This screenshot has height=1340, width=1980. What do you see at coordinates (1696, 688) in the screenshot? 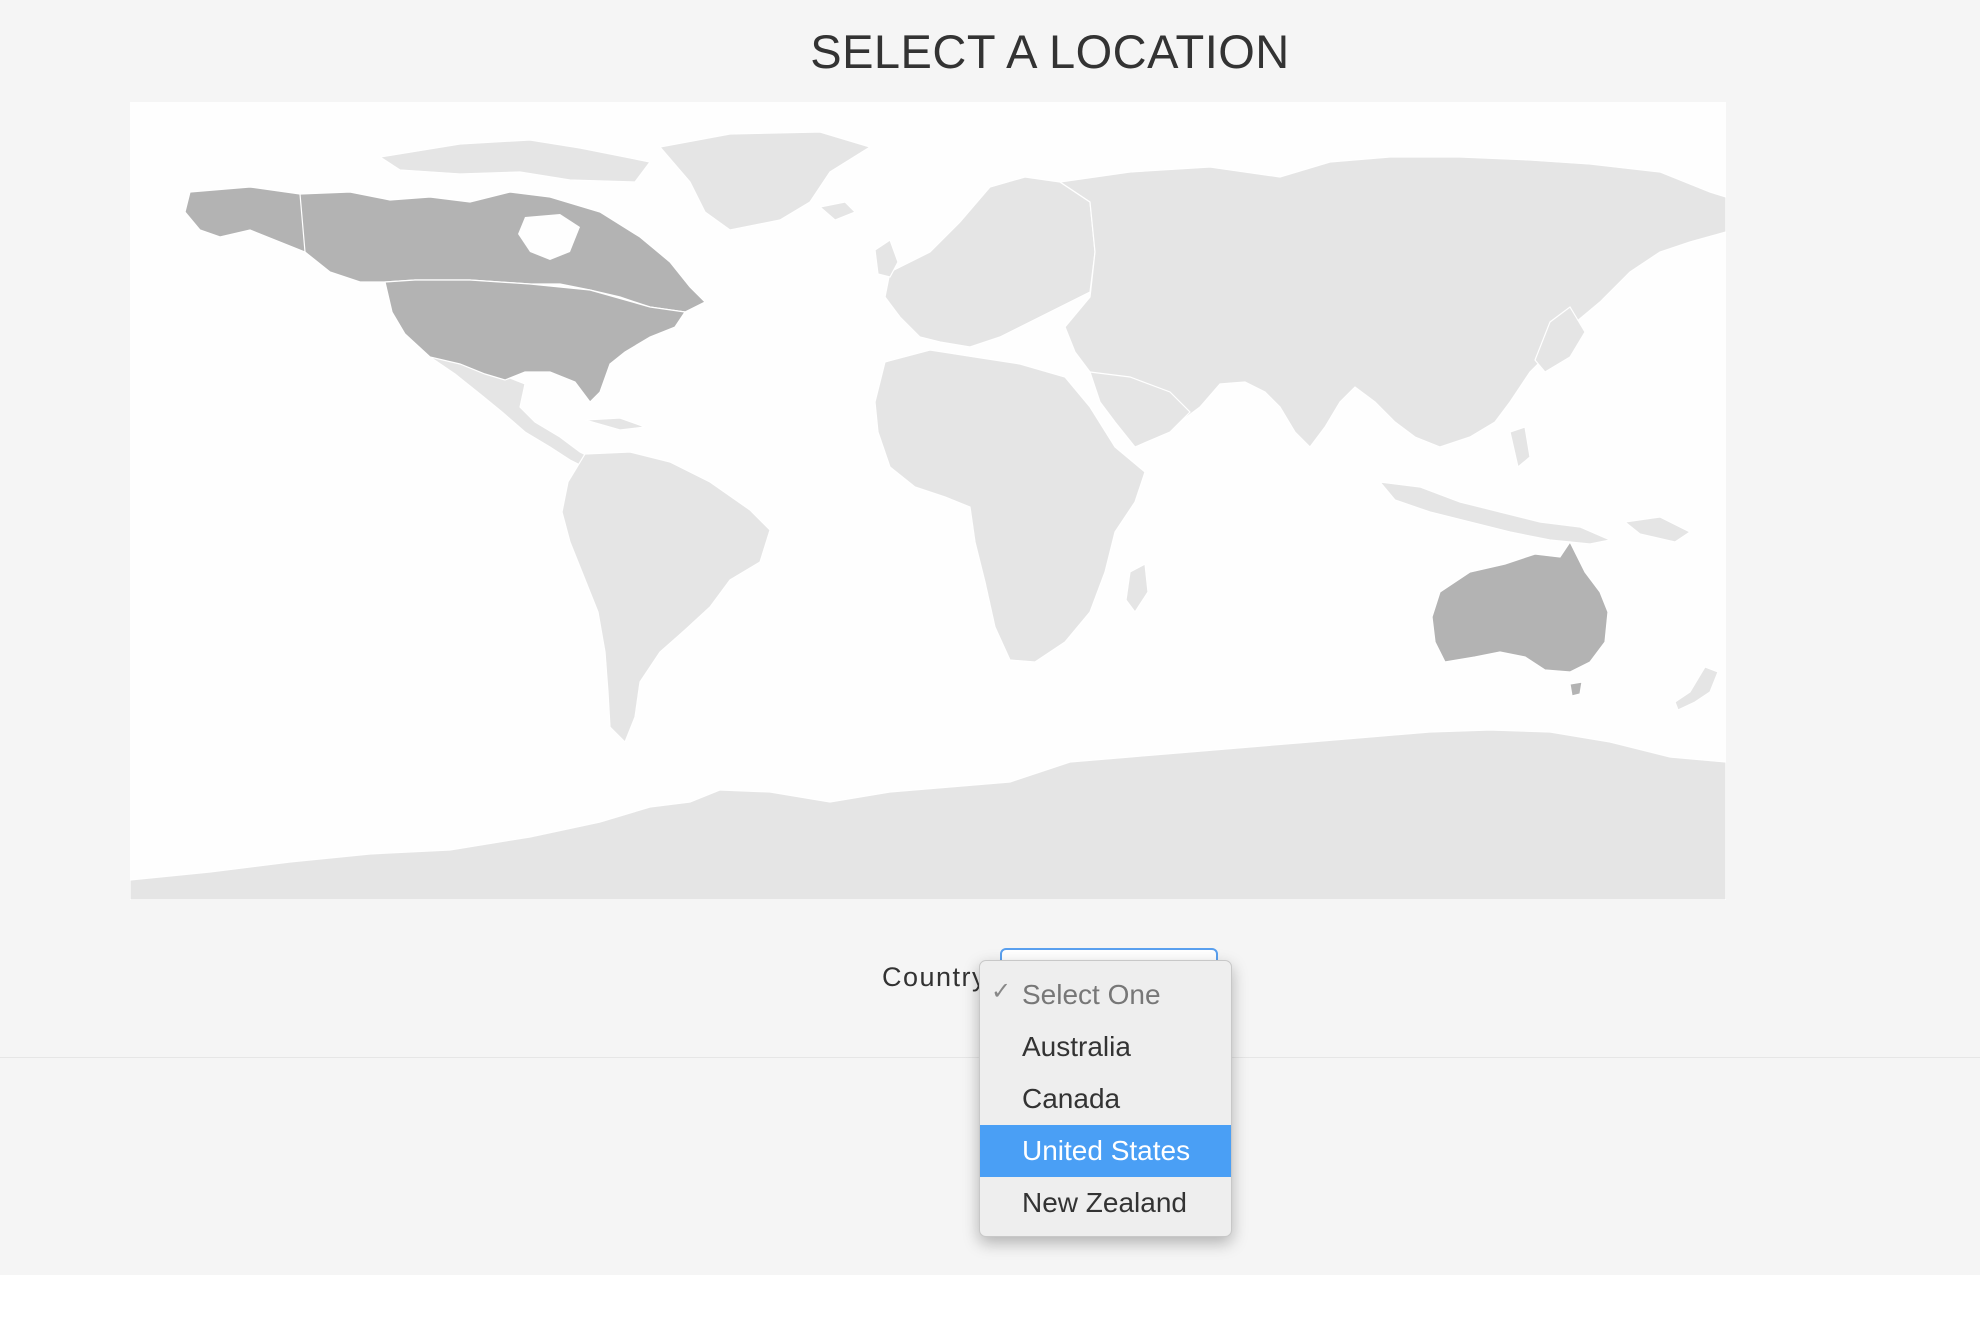
I see `region-new-zealand` at bounding box center [1696, 688].